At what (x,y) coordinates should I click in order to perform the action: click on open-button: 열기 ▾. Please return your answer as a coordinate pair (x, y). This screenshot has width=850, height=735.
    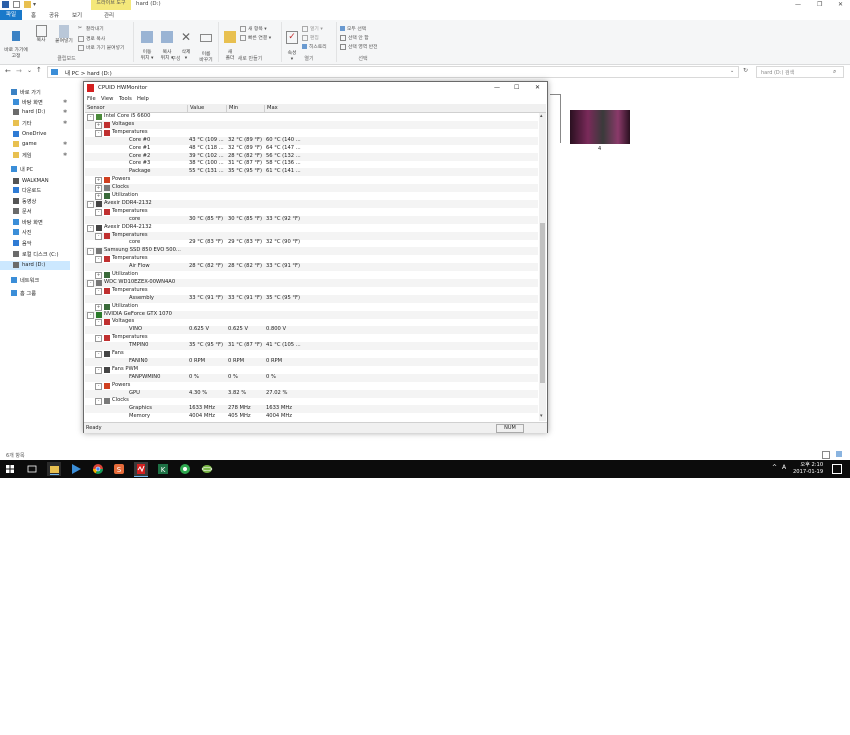
    Looking at the image, I should click on (312, 28).